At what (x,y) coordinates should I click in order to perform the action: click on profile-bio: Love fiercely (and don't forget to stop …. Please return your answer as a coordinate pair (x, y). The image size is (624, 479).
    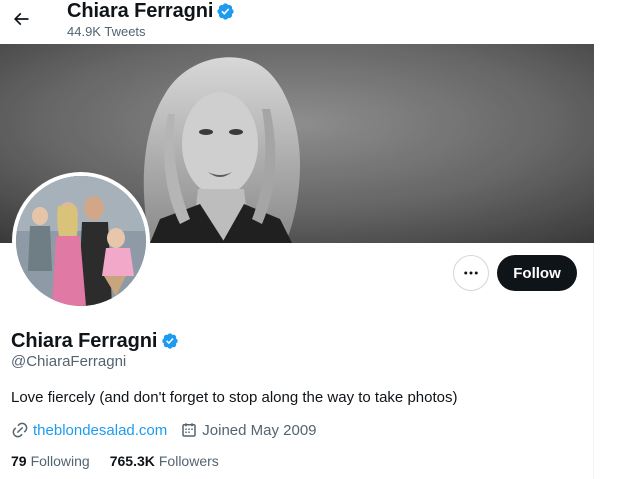
    Looking at the image, I should click on (234, 397).